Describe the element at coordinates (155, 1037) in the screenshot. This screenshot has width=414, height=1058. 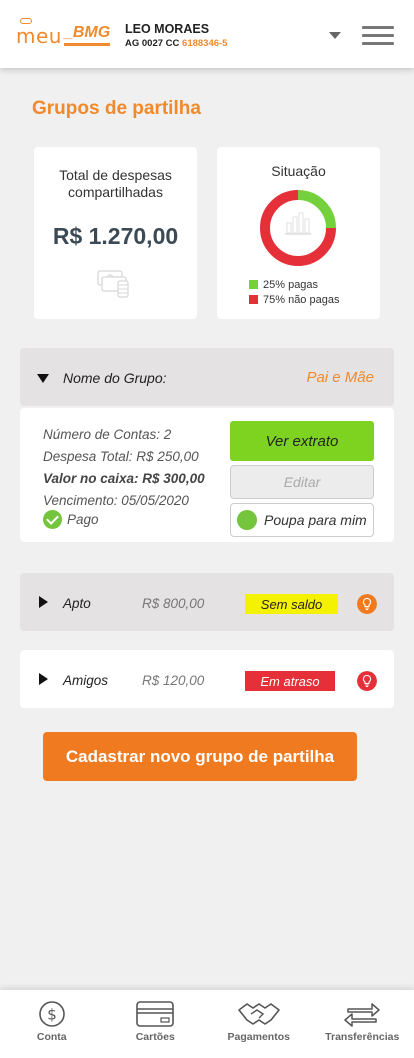
I see `tab-label: Cartões` at that location.